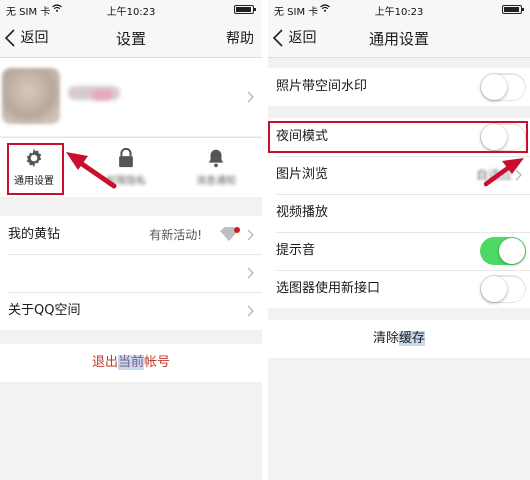 This screenshot has width=530, height=480. I want to click on page-title: 通用设置, so click(398, 39).